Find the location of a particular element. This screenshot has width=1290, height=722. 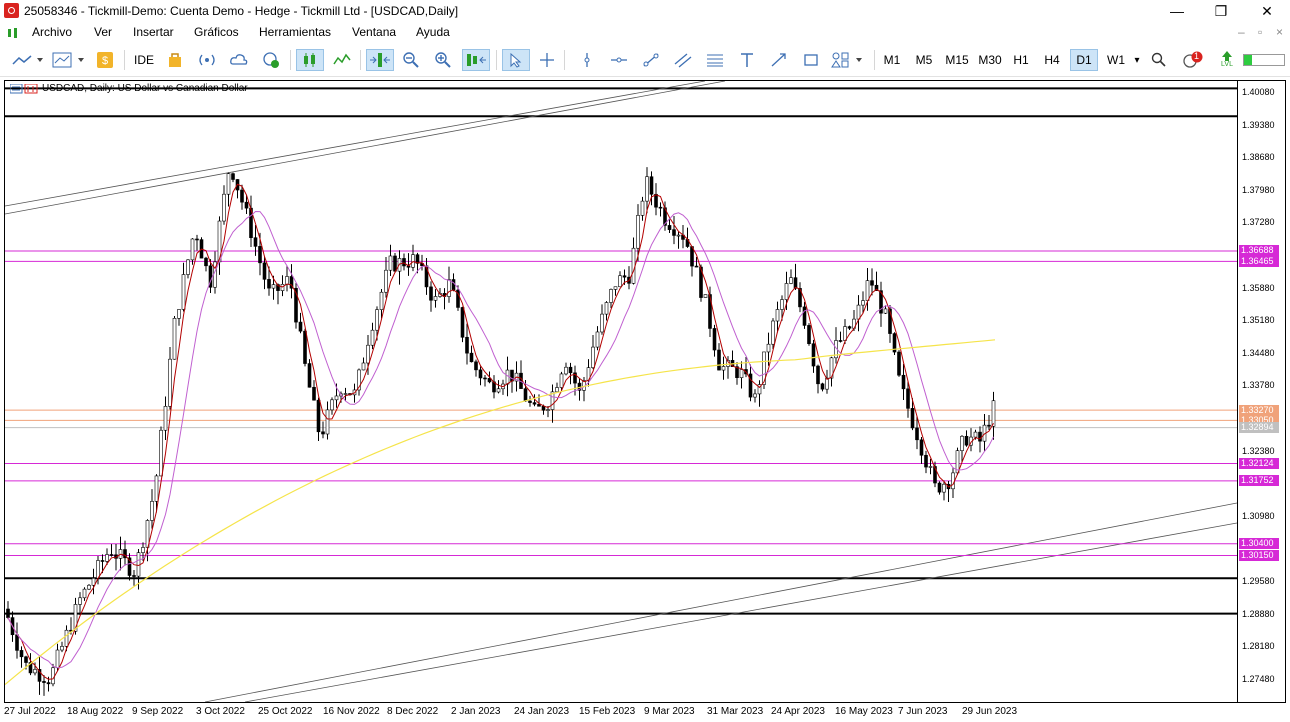

timeframe-m15: M15 is located at coordinates (957, 60).